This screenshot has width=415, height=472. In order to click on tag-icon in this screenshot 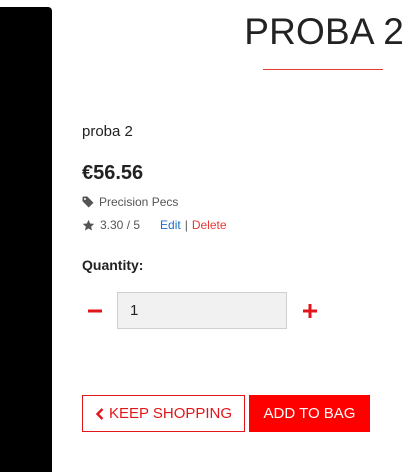, I will do `click(88, 202)`.